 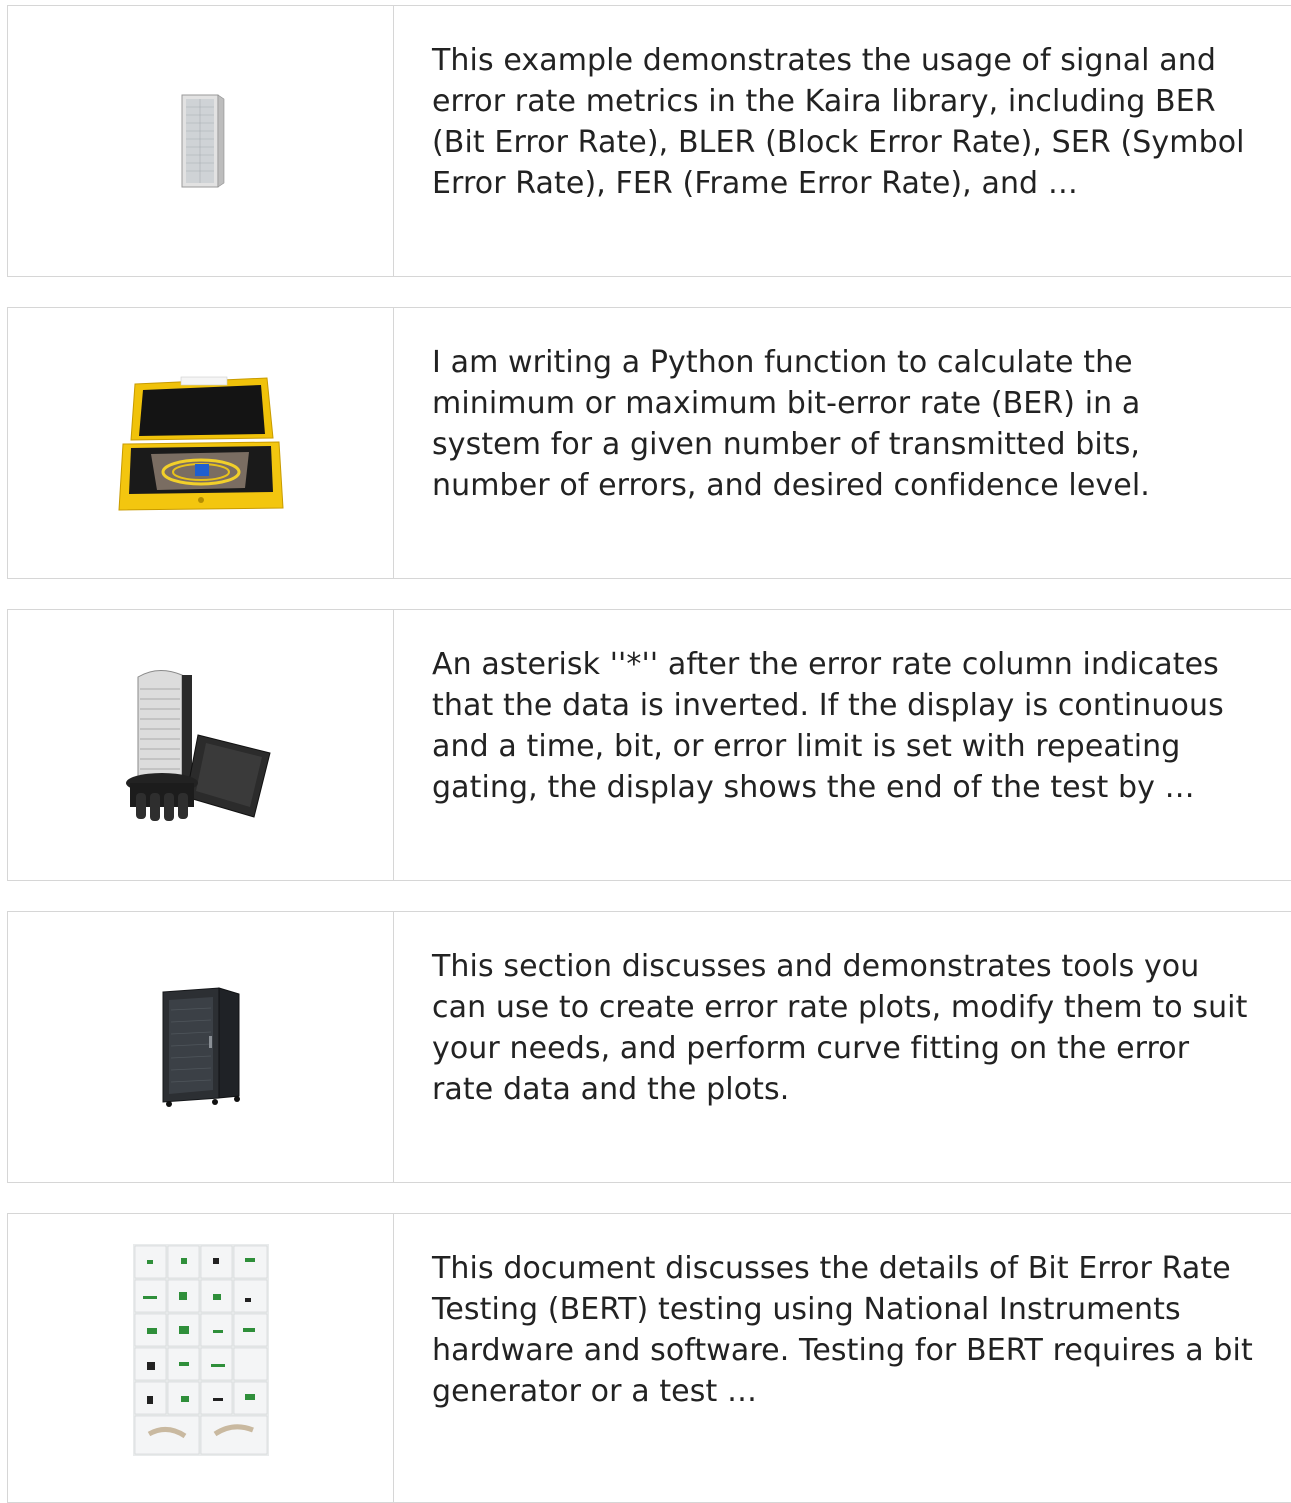 I want to click on network-cabinet-image, so click(x=201, y=1047).